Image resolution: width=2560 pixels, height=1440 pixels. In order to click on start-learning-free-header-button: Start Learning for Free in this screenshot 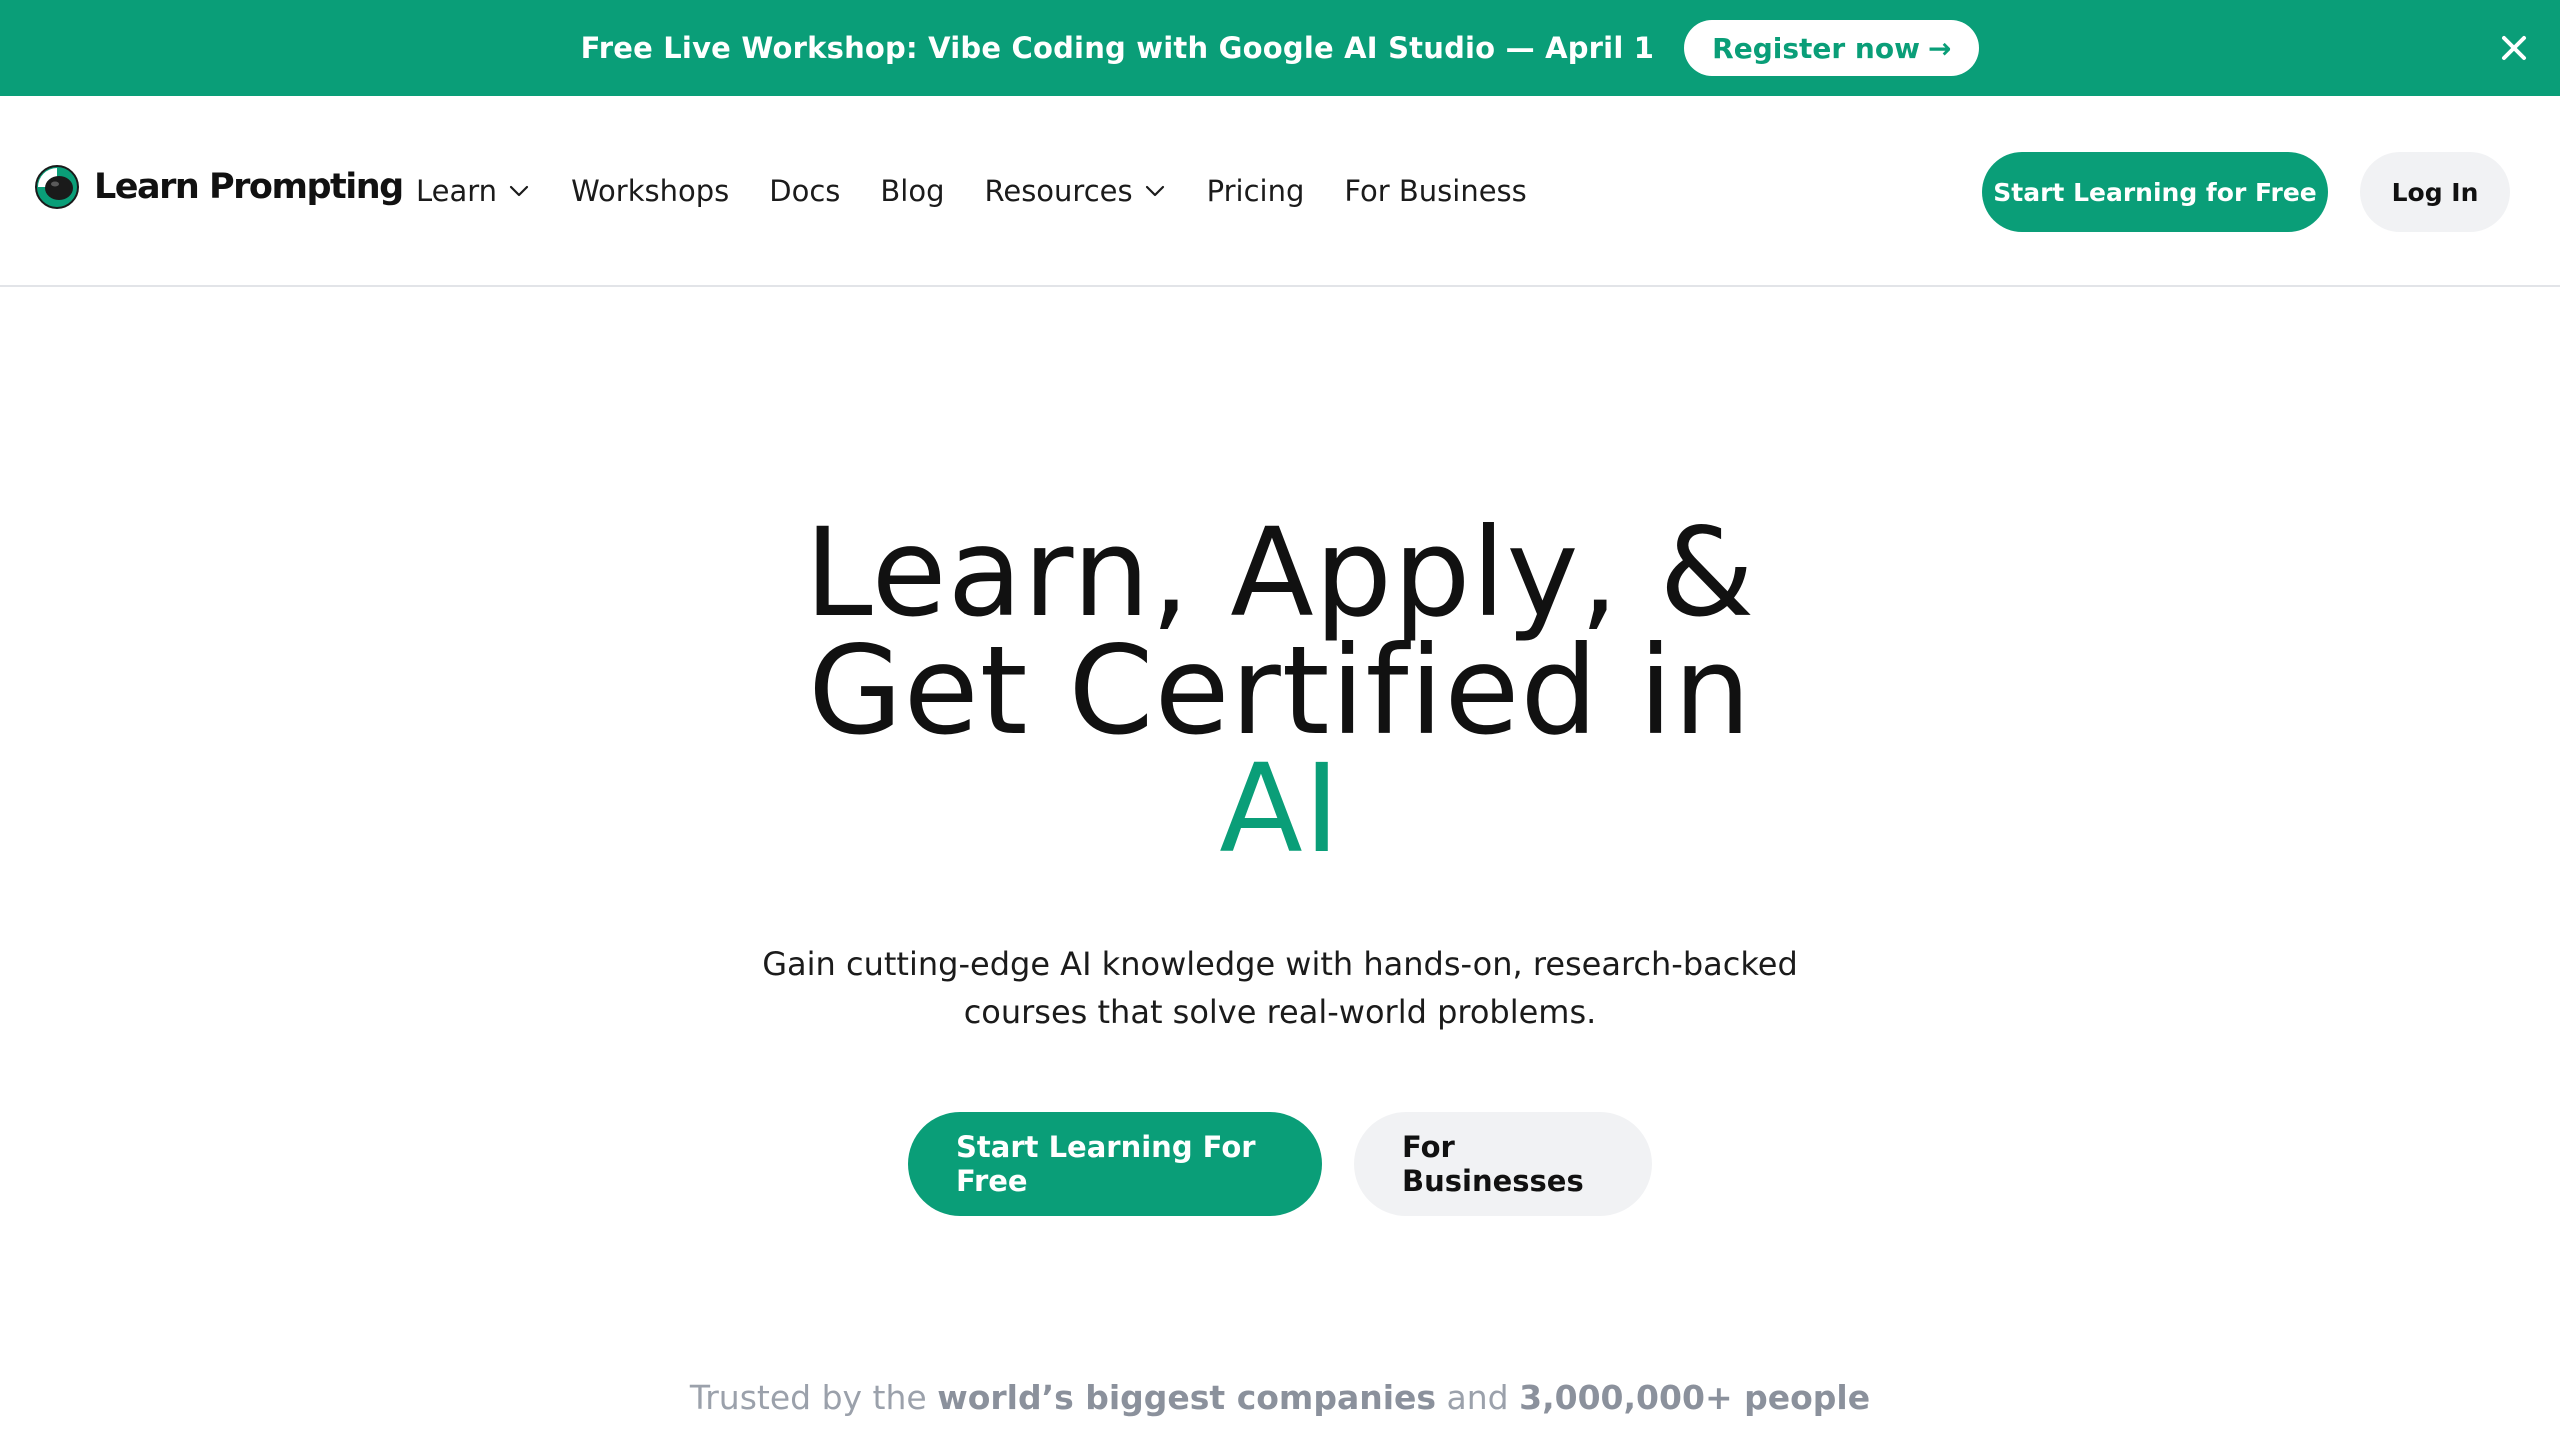, I will do `click(2155, 192)`.